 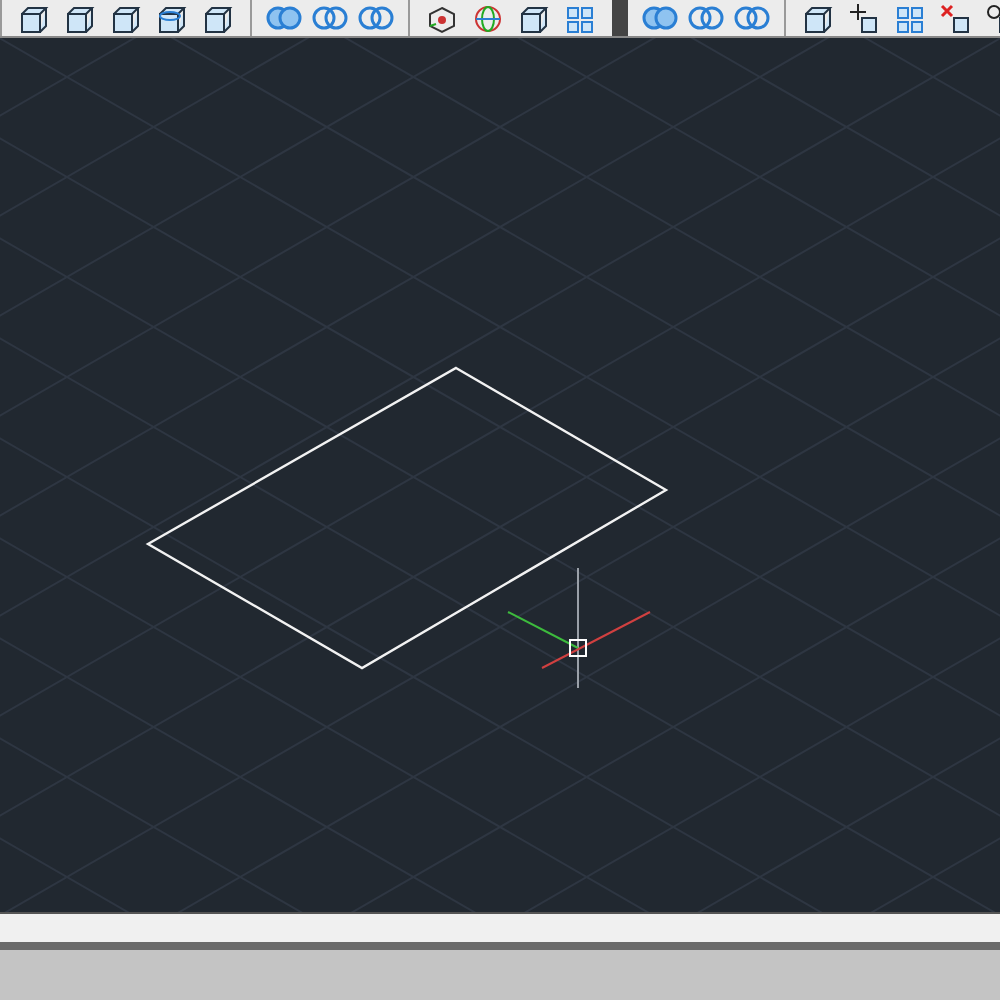 I want to click on move-cube-icon, so click(x=864, y=18).